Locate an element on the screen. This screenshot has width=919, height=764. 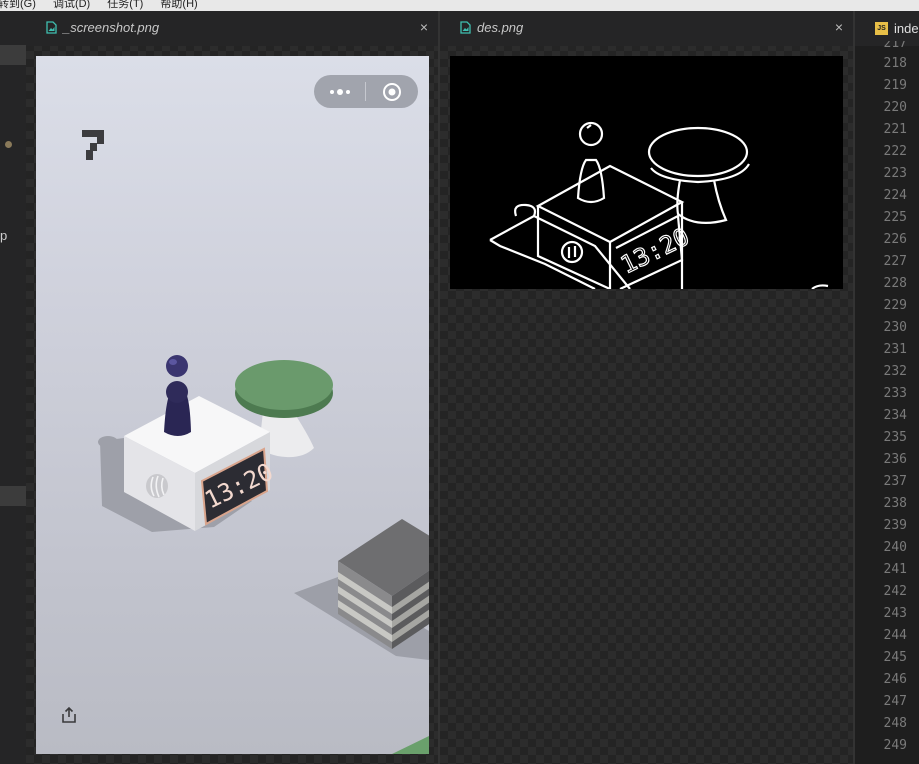
line-number: 228 is located at coordinates (895, 283).